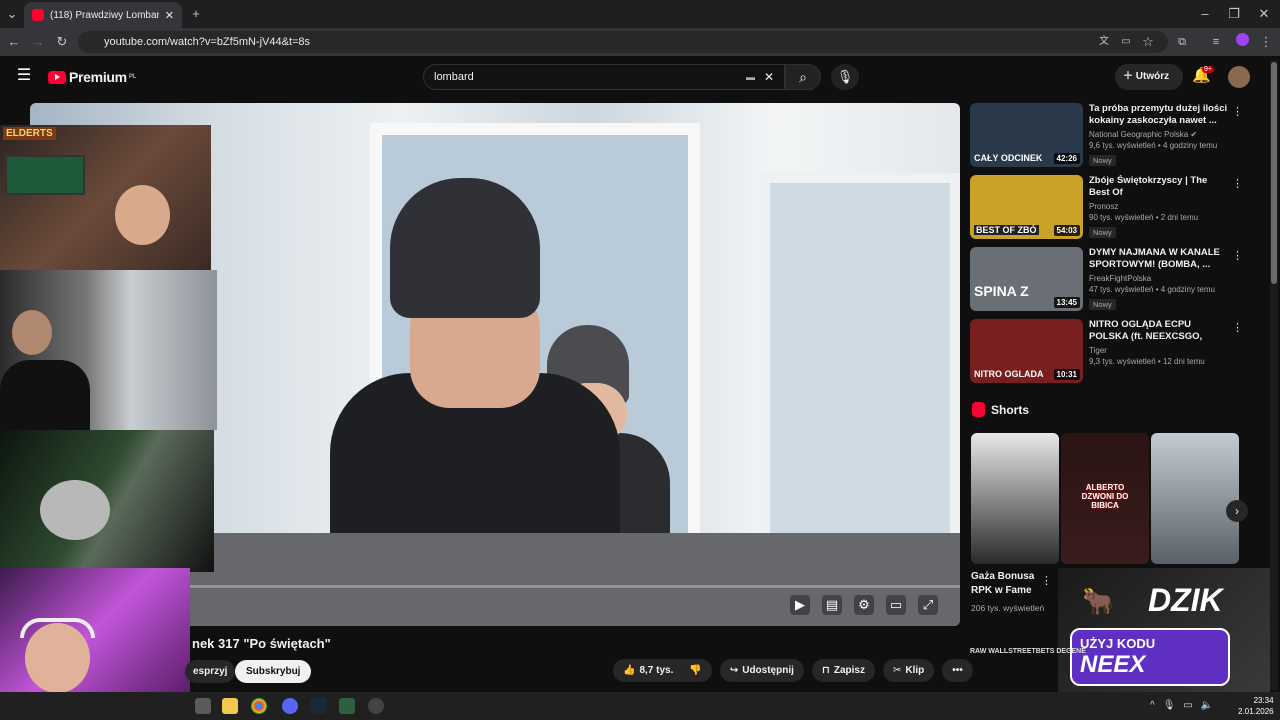 The height and width of the screenshot is (720, 1280). Describe the element at coordinates (1026, 135) in the screenshot. I see `recommendation-thumbnail: CAŁY ODCINEK 42:26` at that location.